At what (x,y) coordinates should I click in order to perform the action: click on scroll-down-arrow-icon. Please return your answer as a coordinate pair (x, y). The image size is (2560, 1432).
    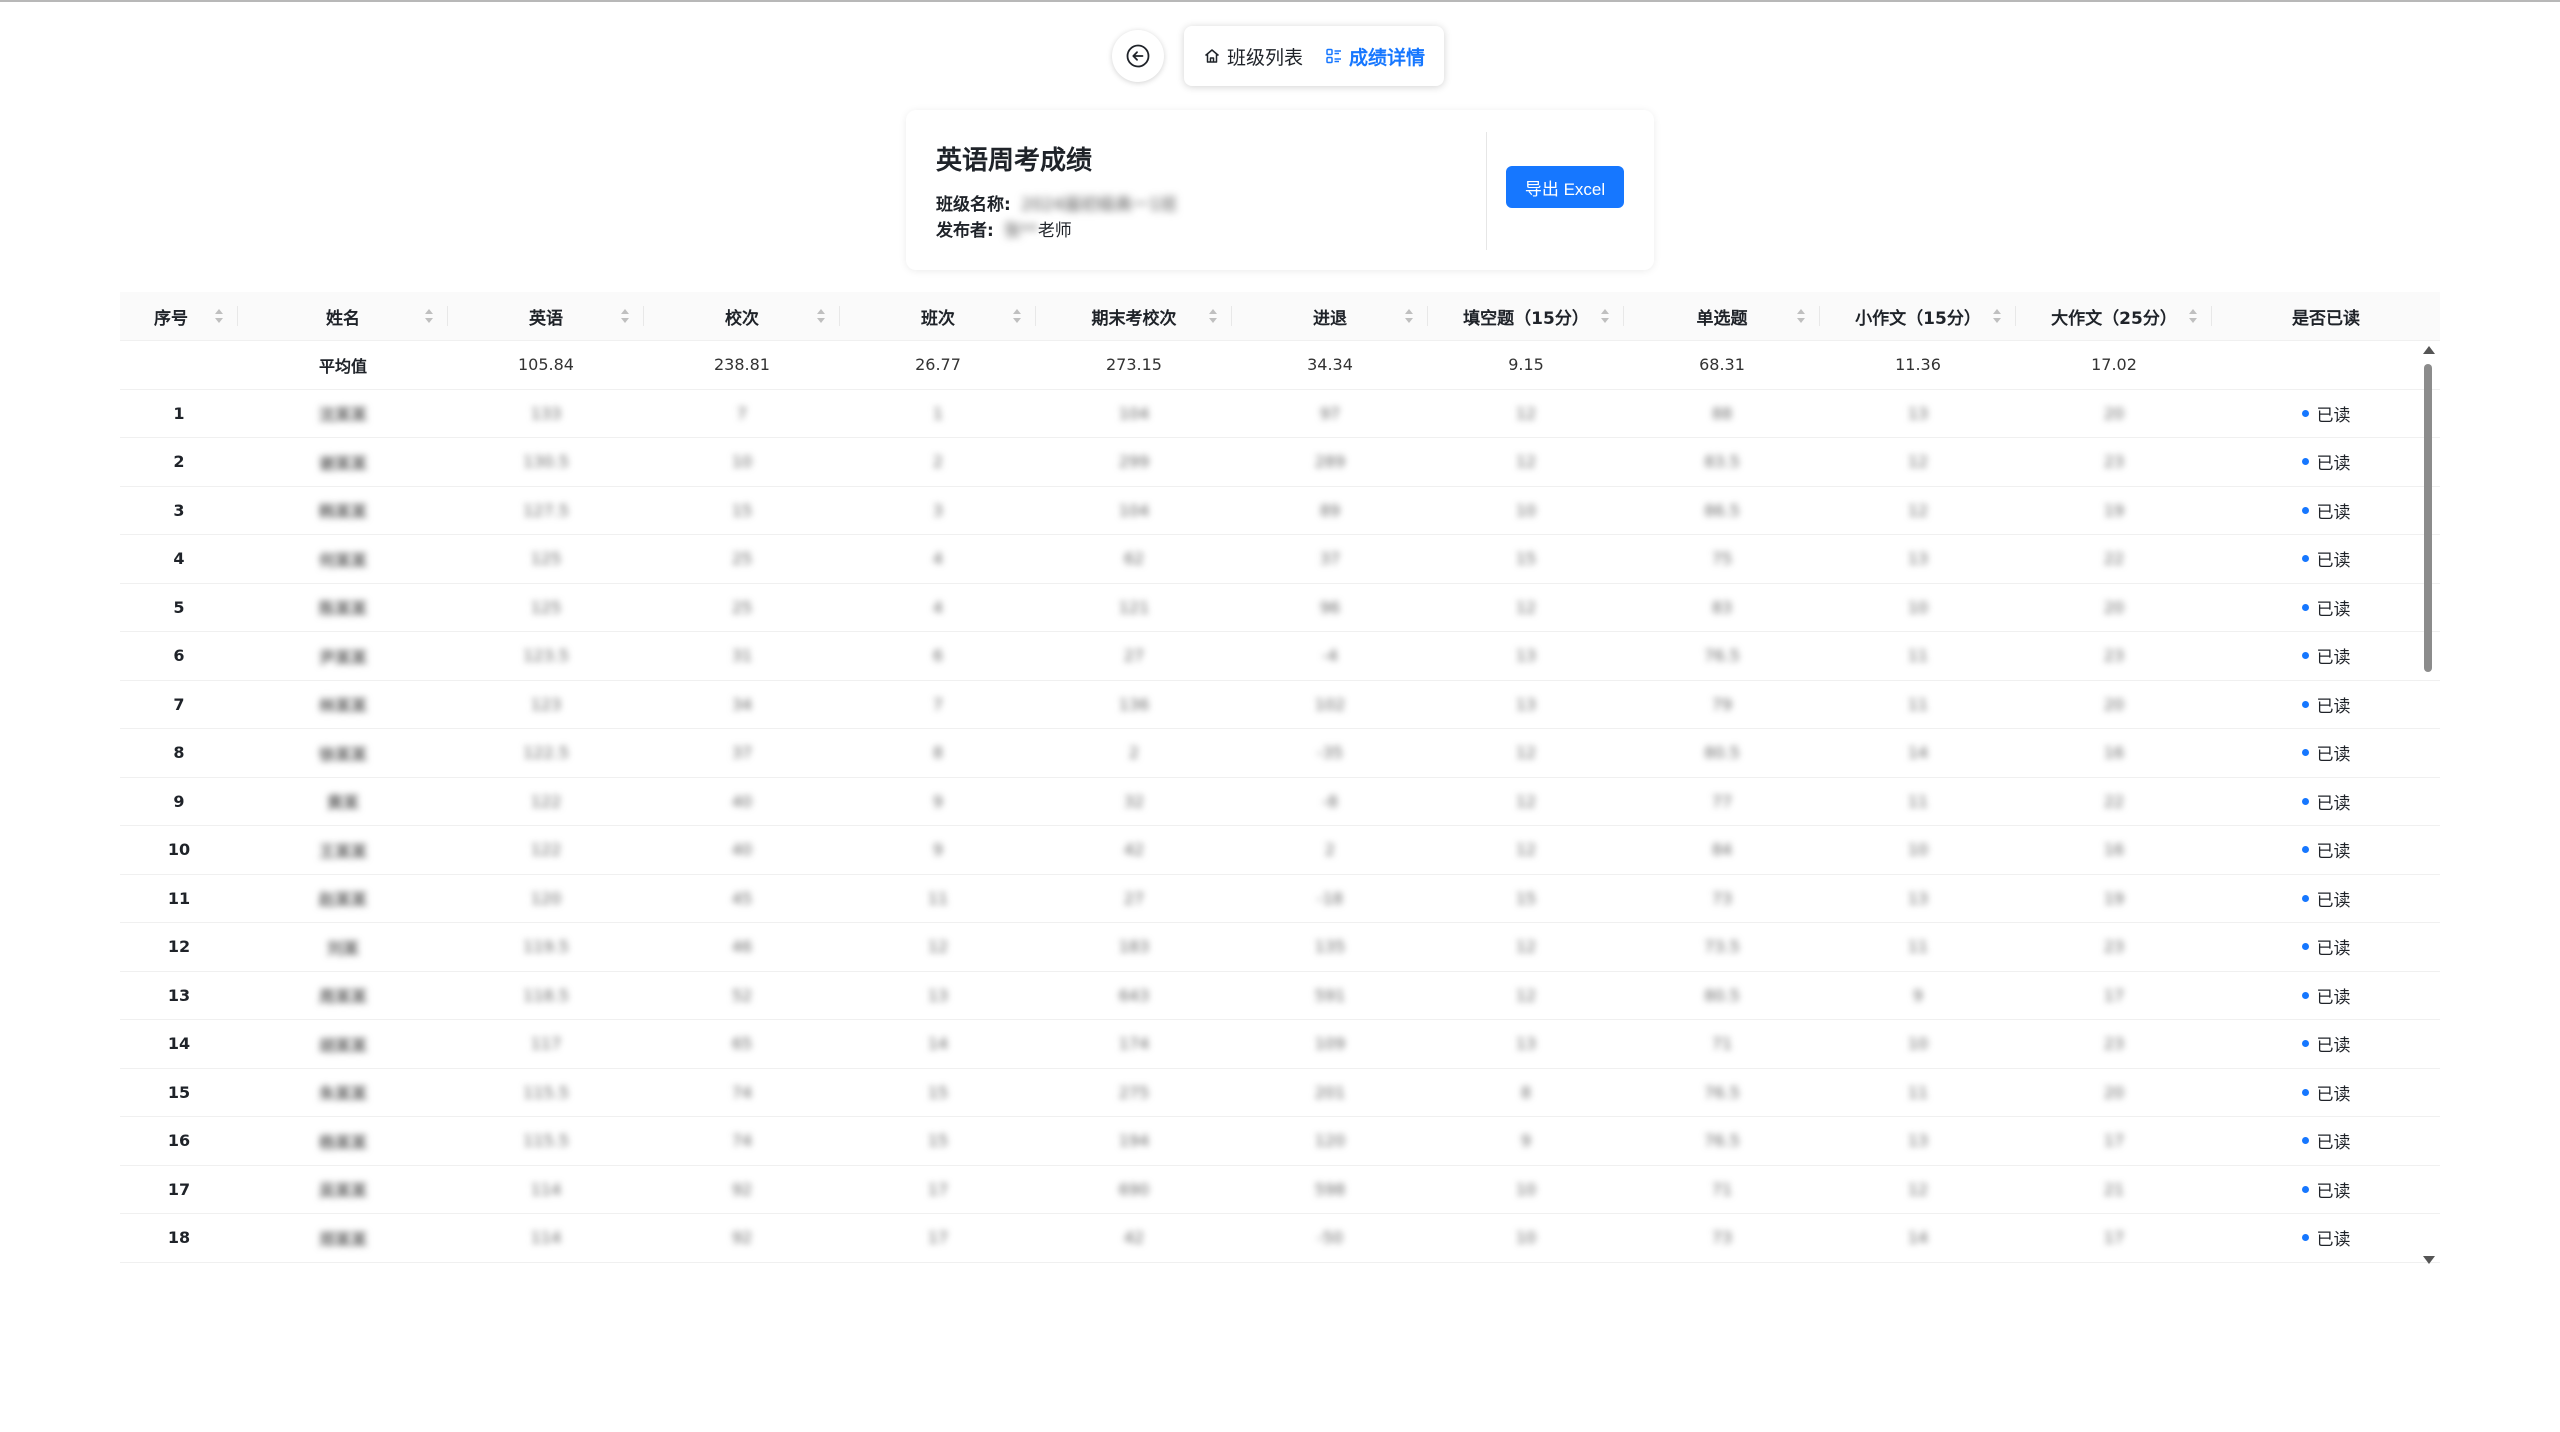
    Looking at the image, I should click on (2429, 1260).